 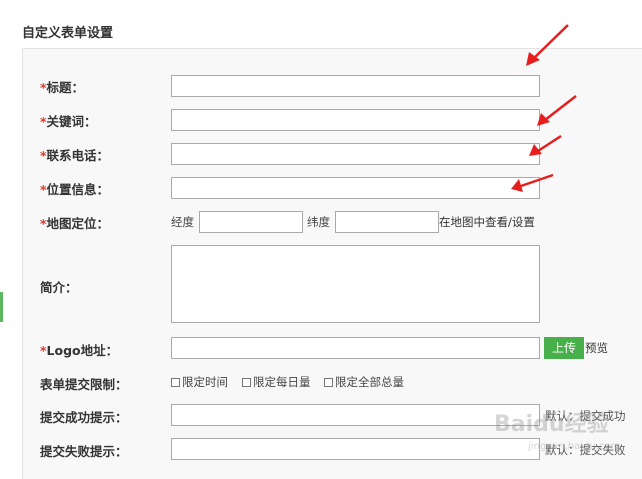 What do you see at coordinates (355, 284) in the screenshot?
I see `intro-textarea` at bounding box center [355, 284].